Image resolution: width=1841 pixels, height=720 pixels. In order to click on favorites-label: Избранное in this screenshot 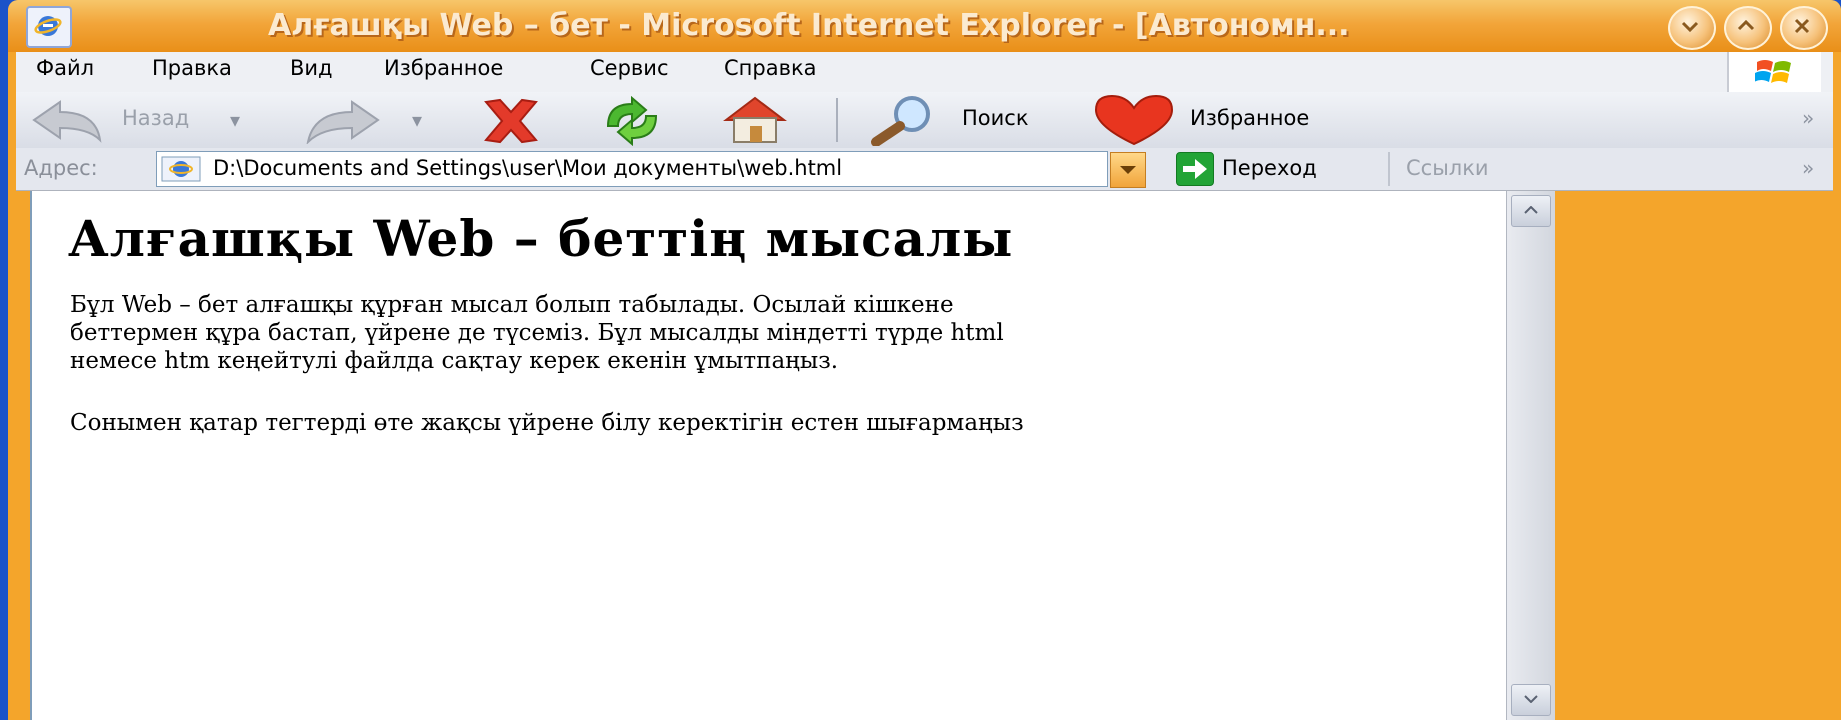, I will do `click(1250, 118)`.